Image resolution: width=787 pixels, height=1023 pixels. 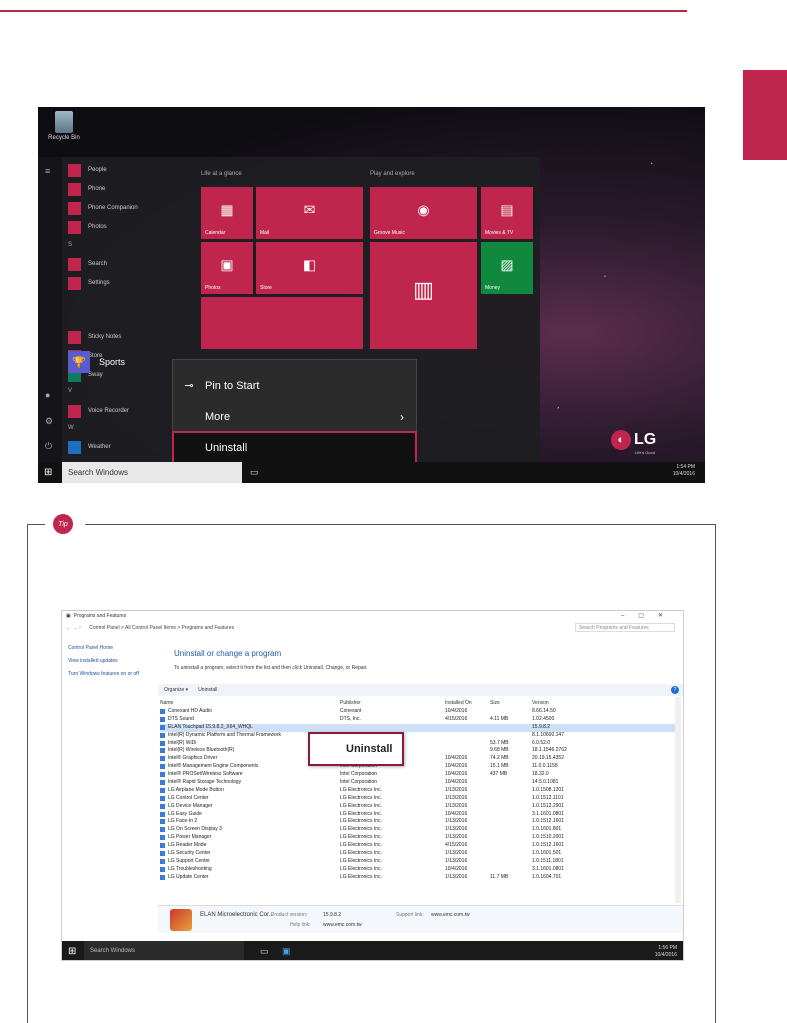 What do you see at coordinates (86, 189) in the screenshot?
I see `app-phone: Phone` at bounding box center [86, 189].